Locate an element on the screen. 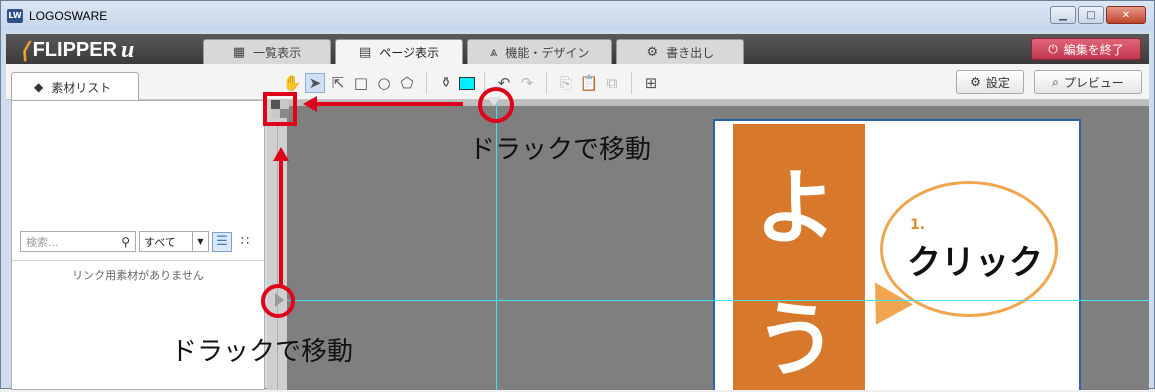  tab-design: ⩓ 機能・デザイン is located at coordinates (540, 51).